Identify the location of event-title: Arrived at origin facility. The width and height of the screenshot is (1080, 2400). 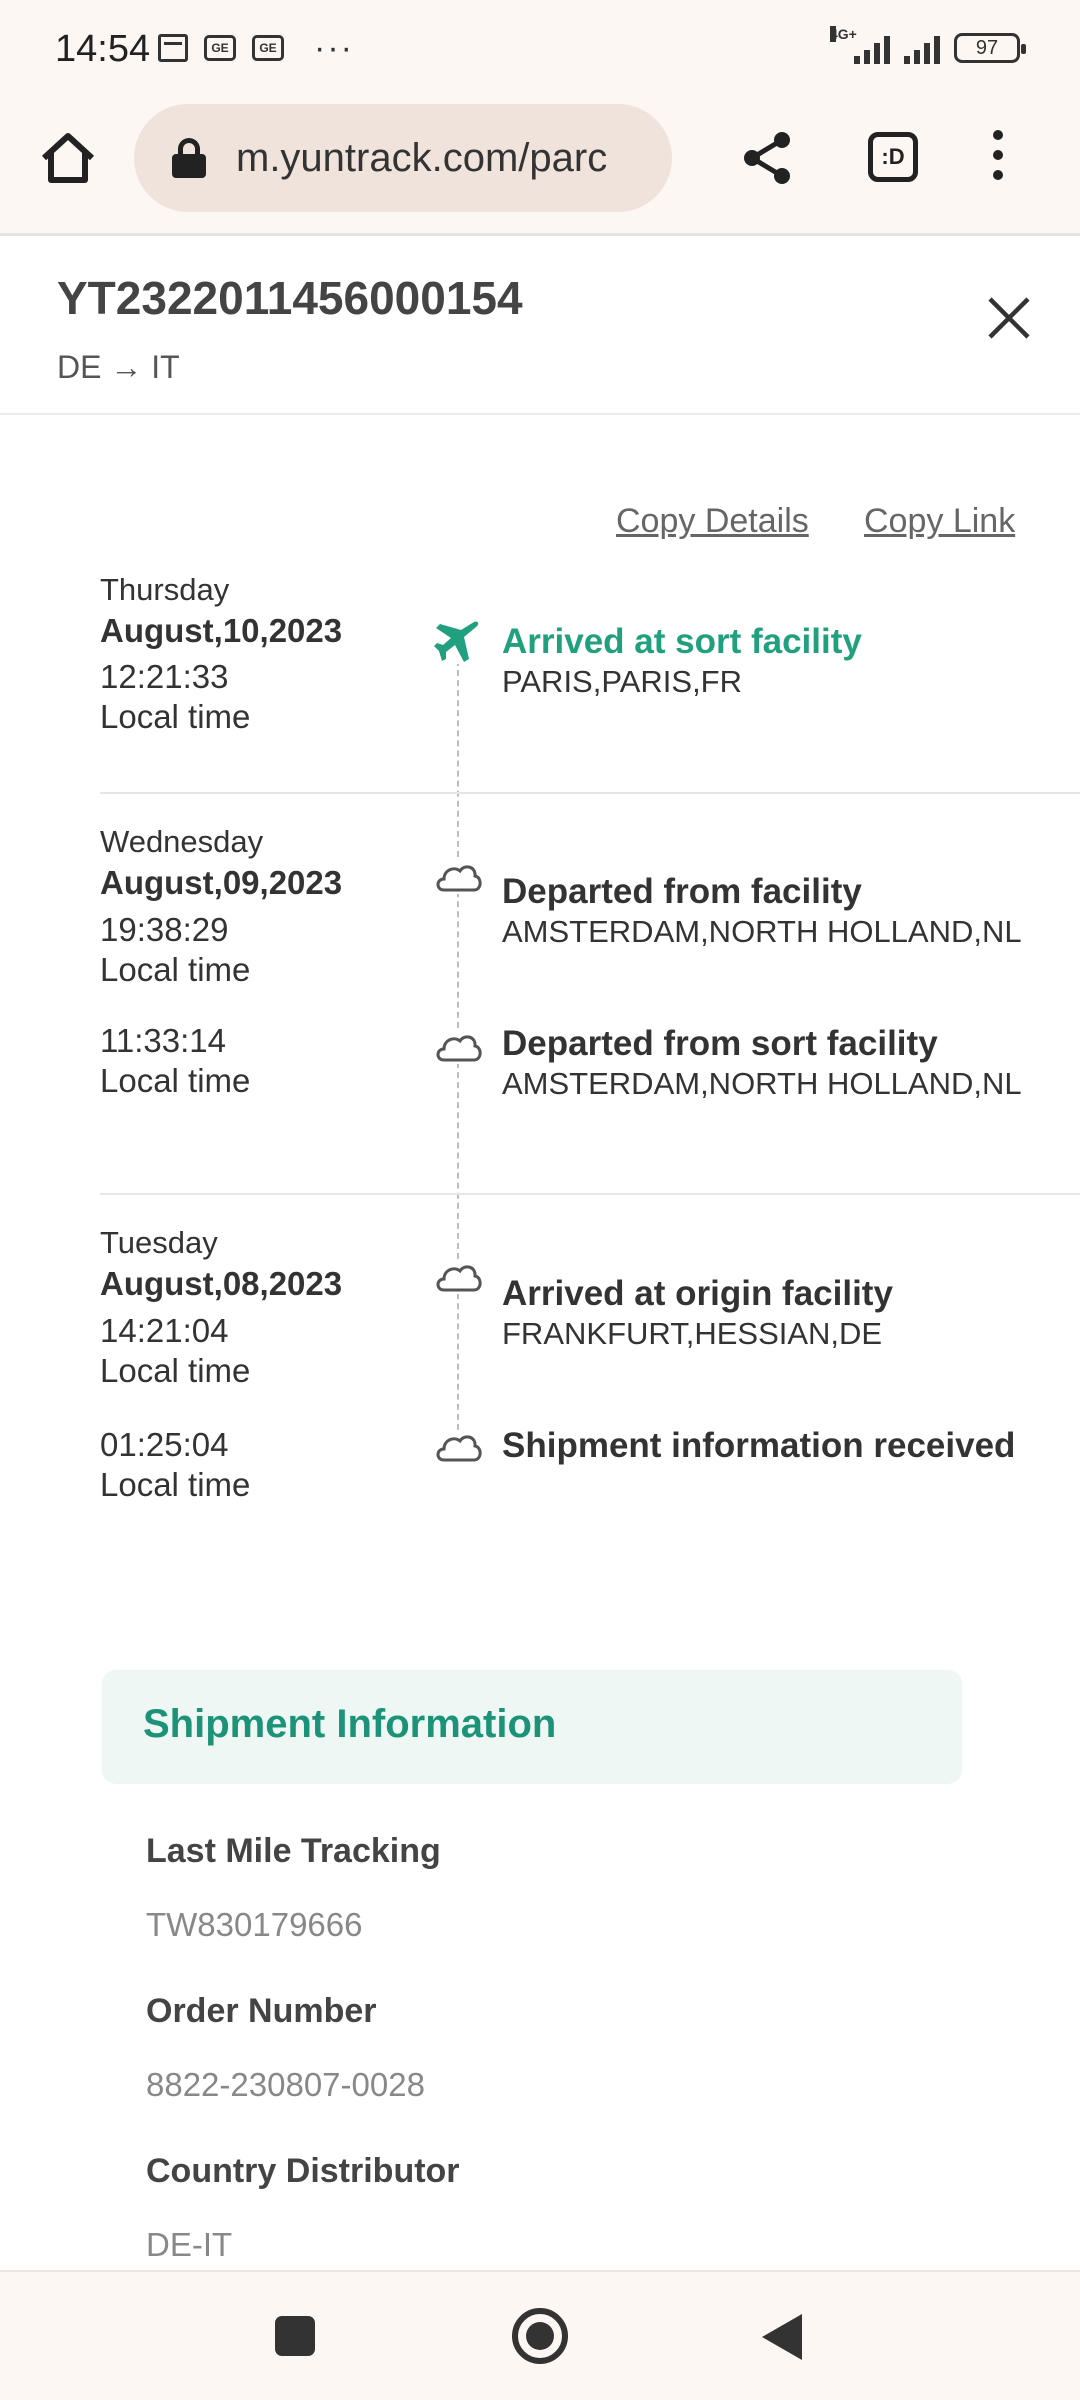
(697, 1293).